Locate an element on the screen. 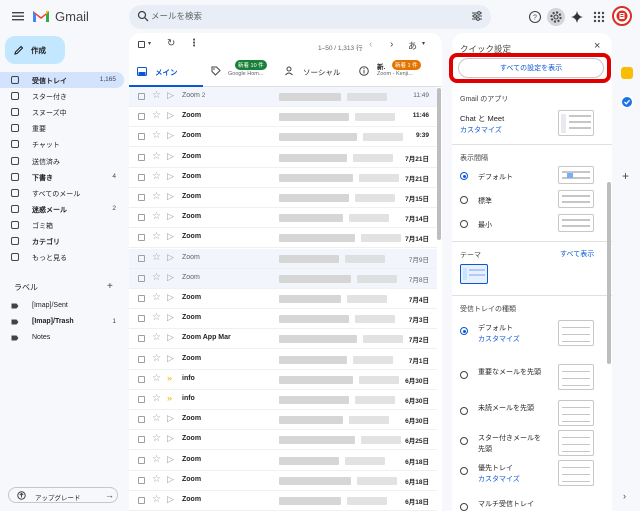 This screenshot has height=511, width=640. close-icon: × is located at coordinates (597, 46).